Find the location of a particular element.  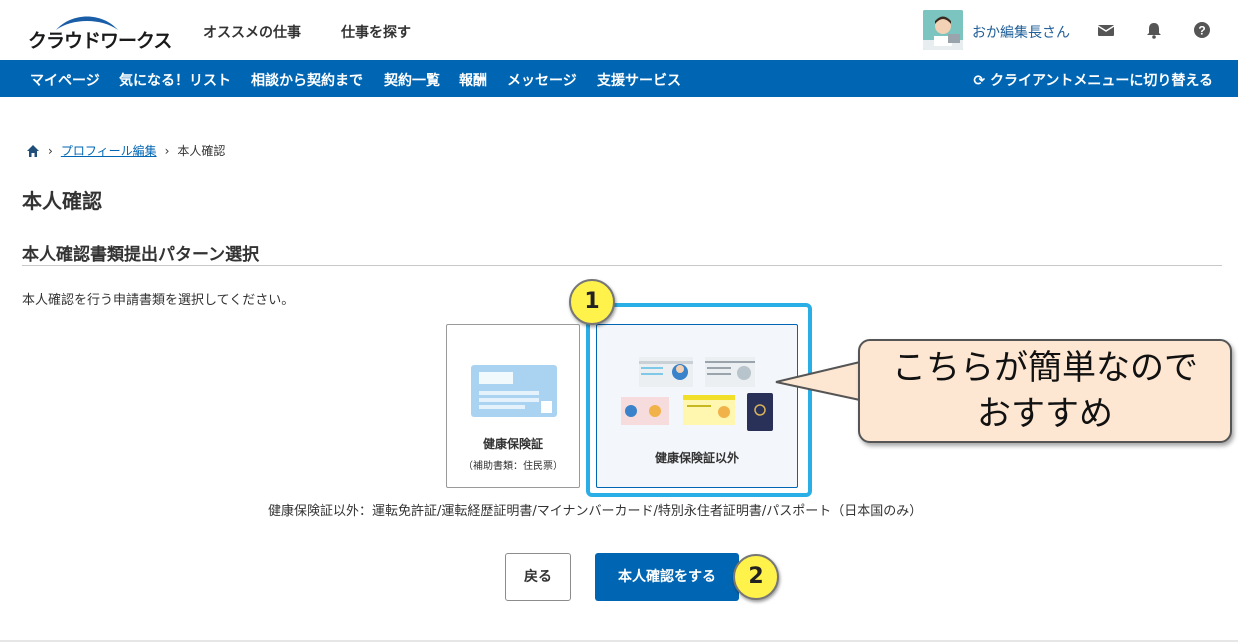

breadcrumb: › プロフィール編集 › 本人確認 is located at coordinates (125, 150).